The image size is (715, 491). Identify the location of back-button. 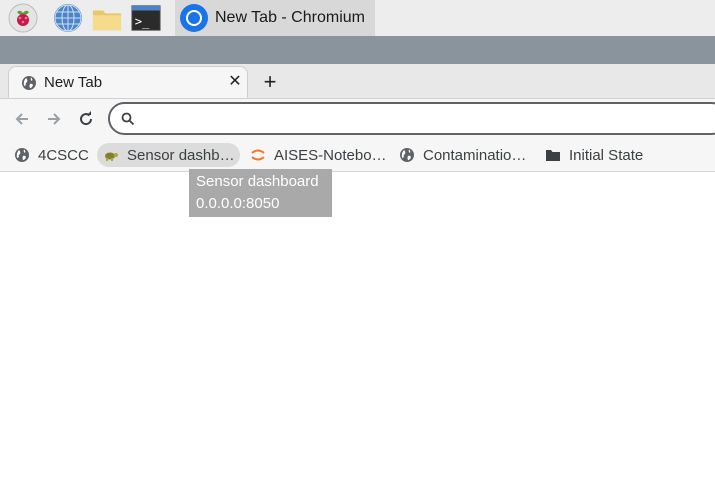
(22, 119).